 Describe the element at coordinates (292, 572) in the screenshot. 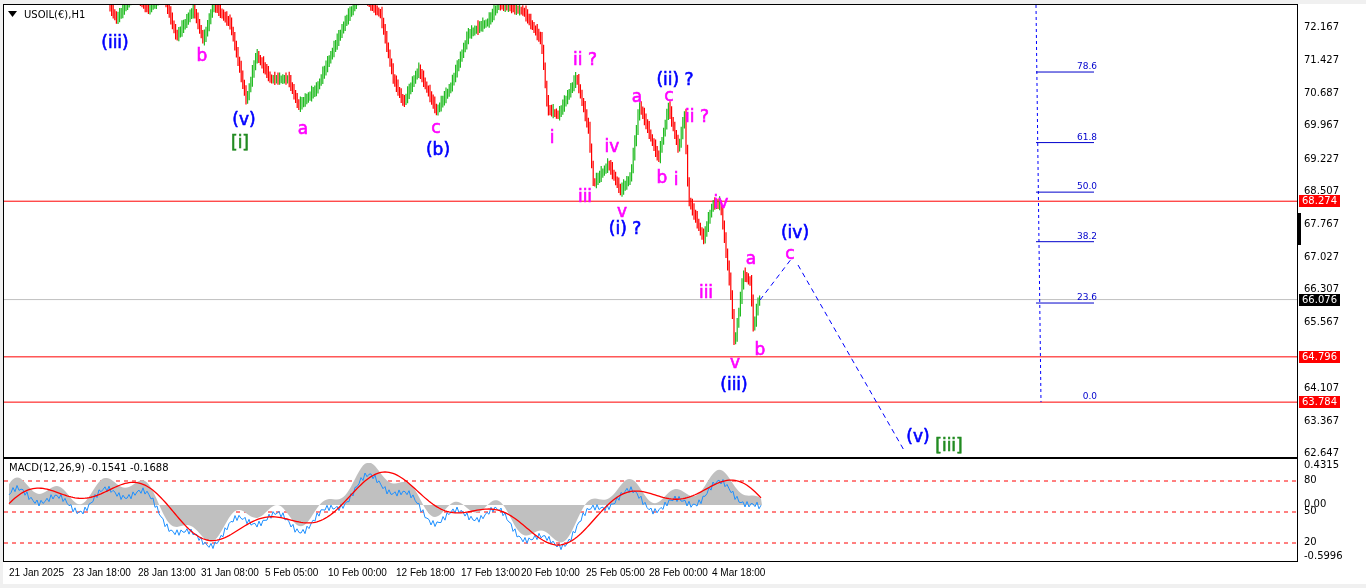

I see `time-axis-label: 5 Feb 05:00` at that location.